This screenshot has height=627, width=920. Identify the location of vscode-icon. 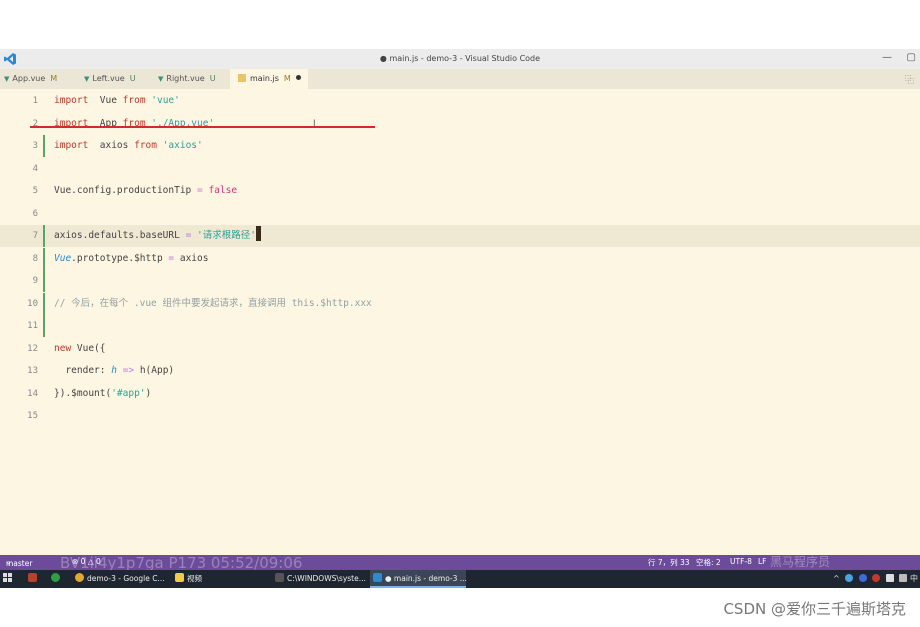
(377, 577).